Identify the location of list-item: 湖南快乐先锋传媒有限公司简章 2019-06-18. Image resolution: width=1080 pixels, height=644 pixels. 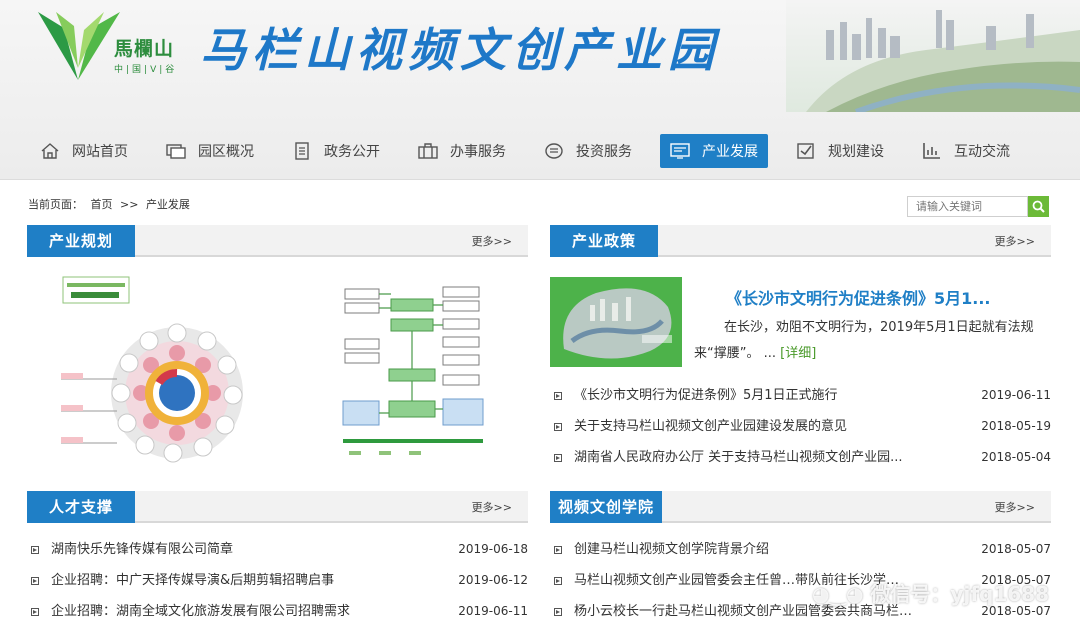
(277, 549).